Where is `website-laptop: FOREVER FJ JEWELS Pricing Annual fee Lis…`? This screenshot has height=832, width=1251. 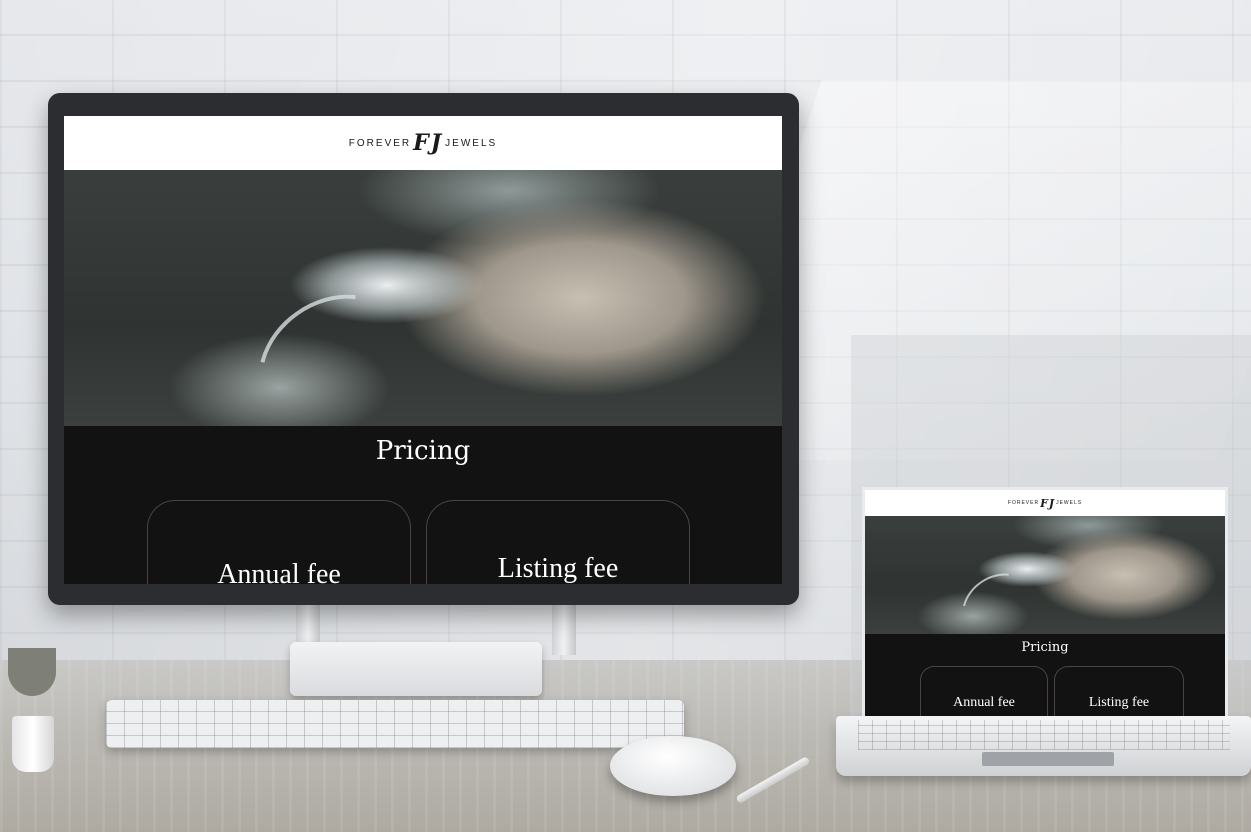 website-laptop: FOREVER FJ JEWELS Pricing Annual fee Lis… is located at coordinates (1045, 603).